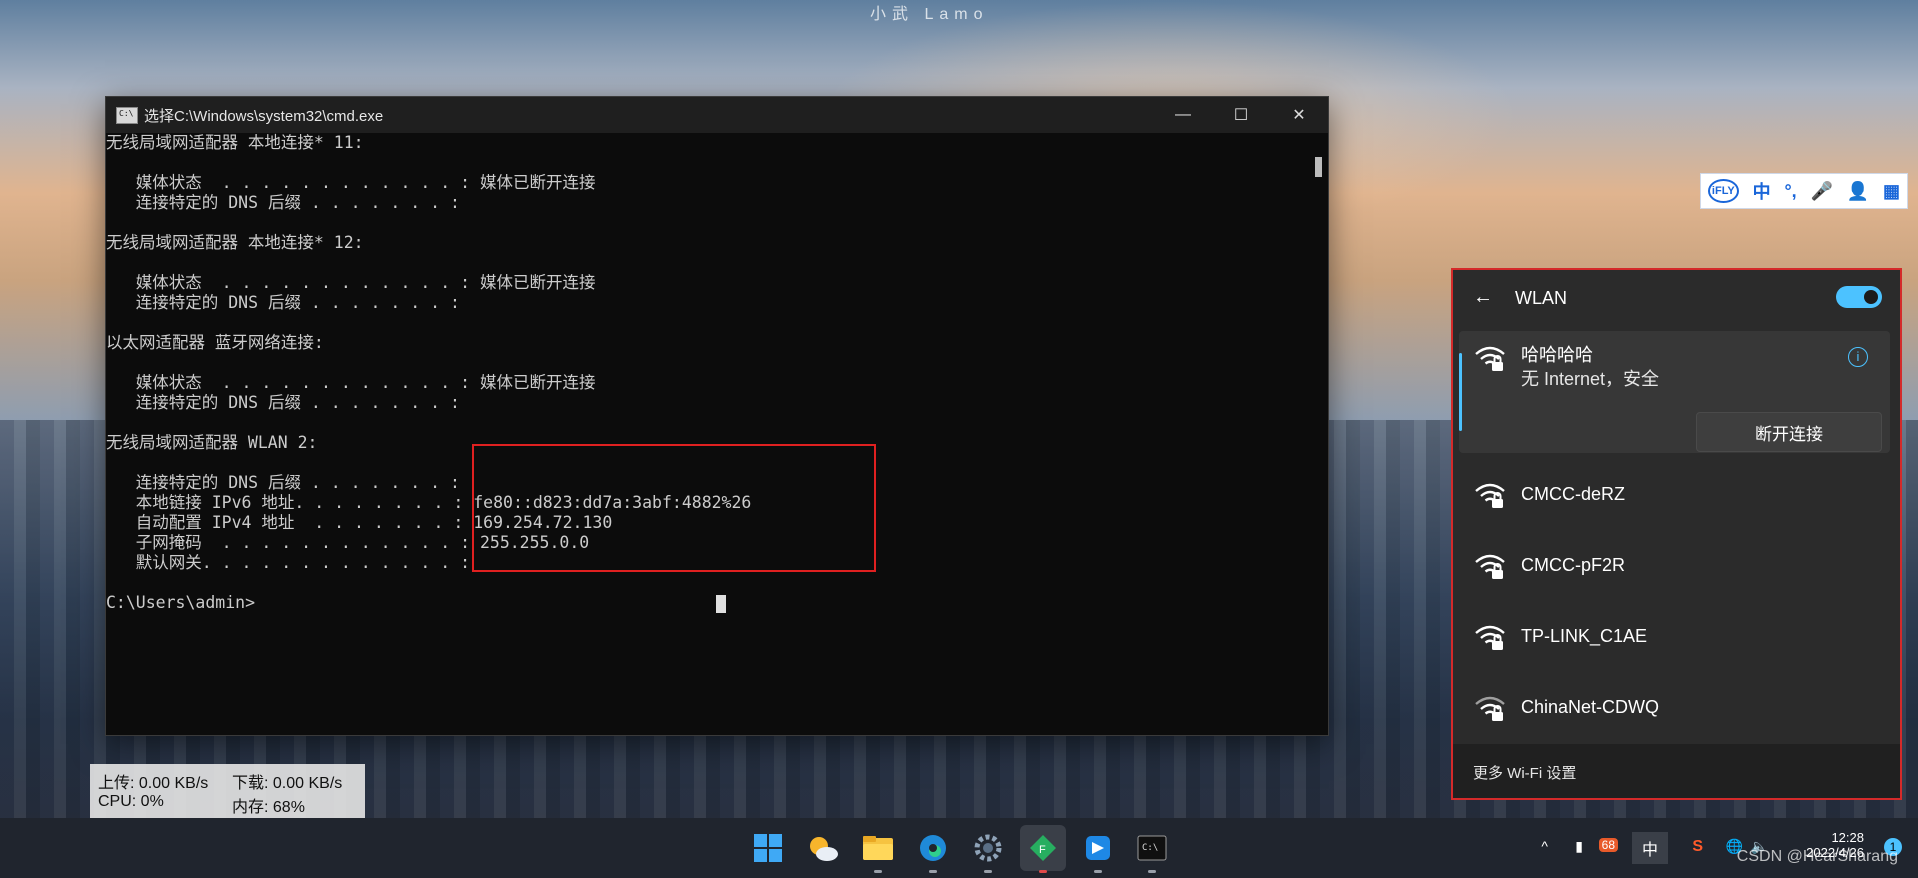  I want to click on edge-browser-icon, so click(933, 848).